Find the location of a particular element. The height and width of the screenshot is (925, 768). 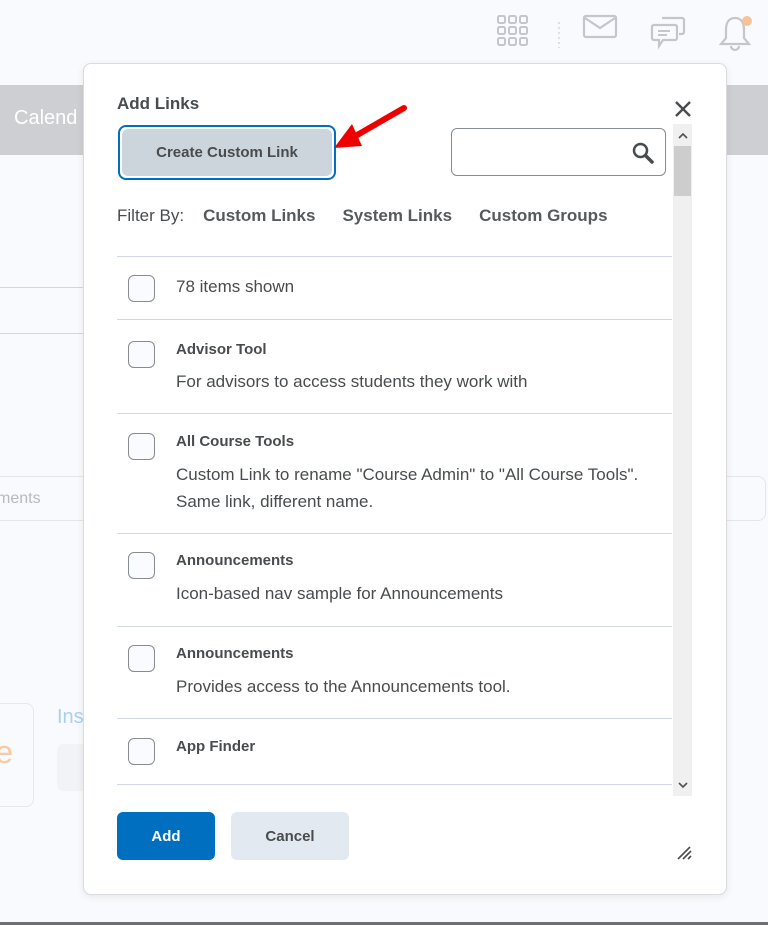

select-all-checkbox is located at coordinates (141, 288).